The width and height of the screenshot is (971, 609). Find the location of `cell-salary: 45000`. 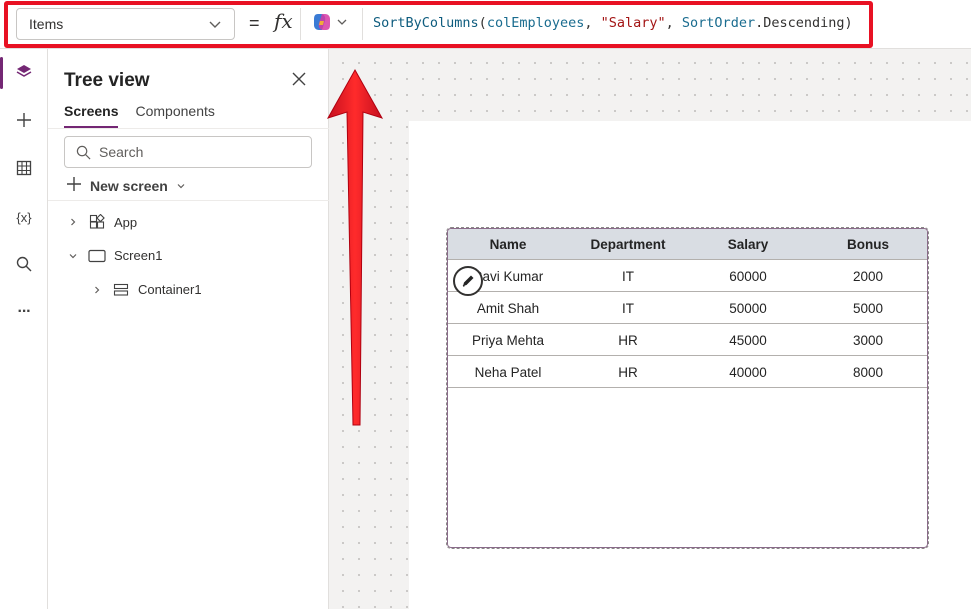

cell-salary: 45000 is located at coordinates (748, 340).